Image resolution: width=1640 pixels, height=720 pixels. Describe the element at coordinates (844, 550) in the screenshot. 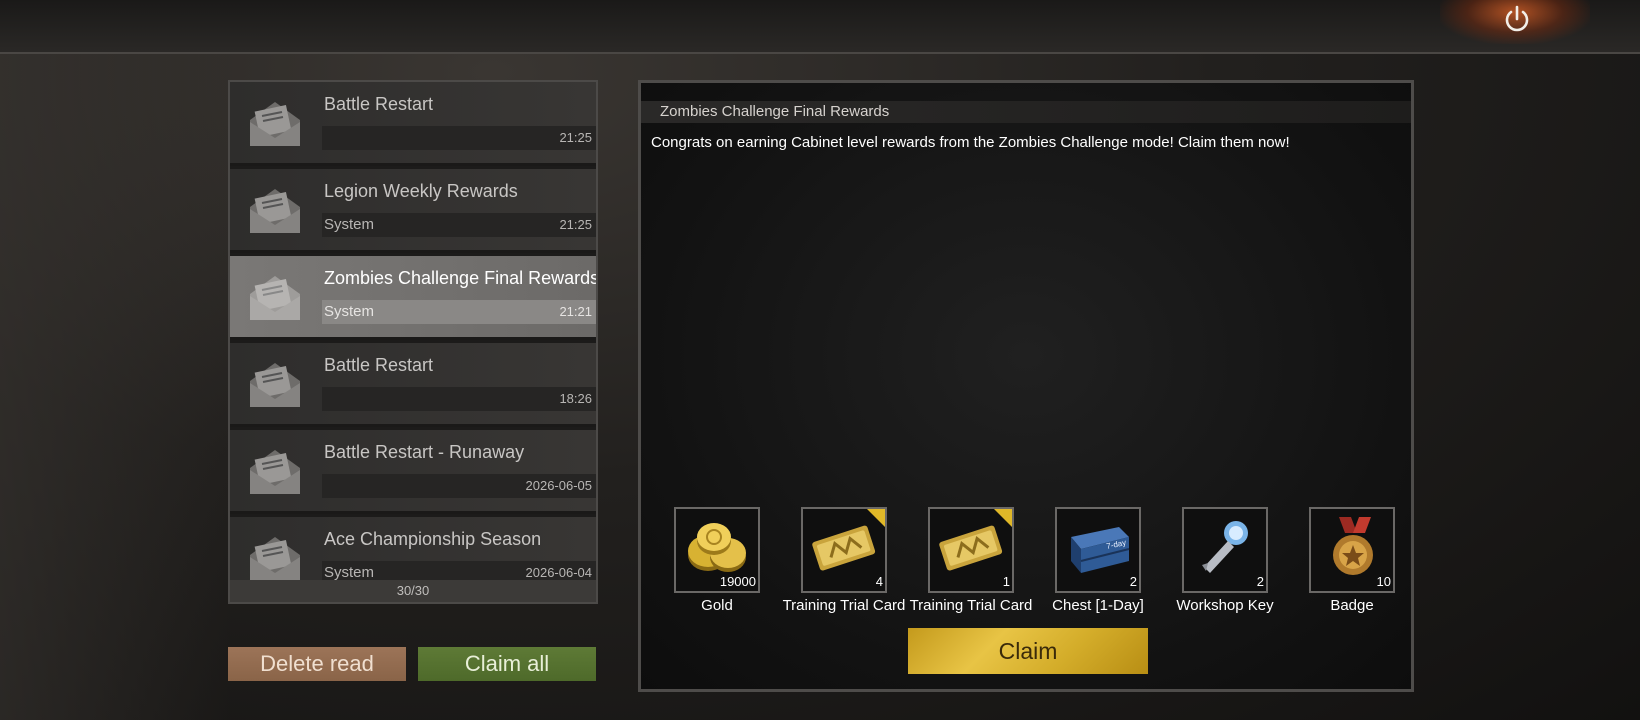

I see `reward-slot: 4` at that location.